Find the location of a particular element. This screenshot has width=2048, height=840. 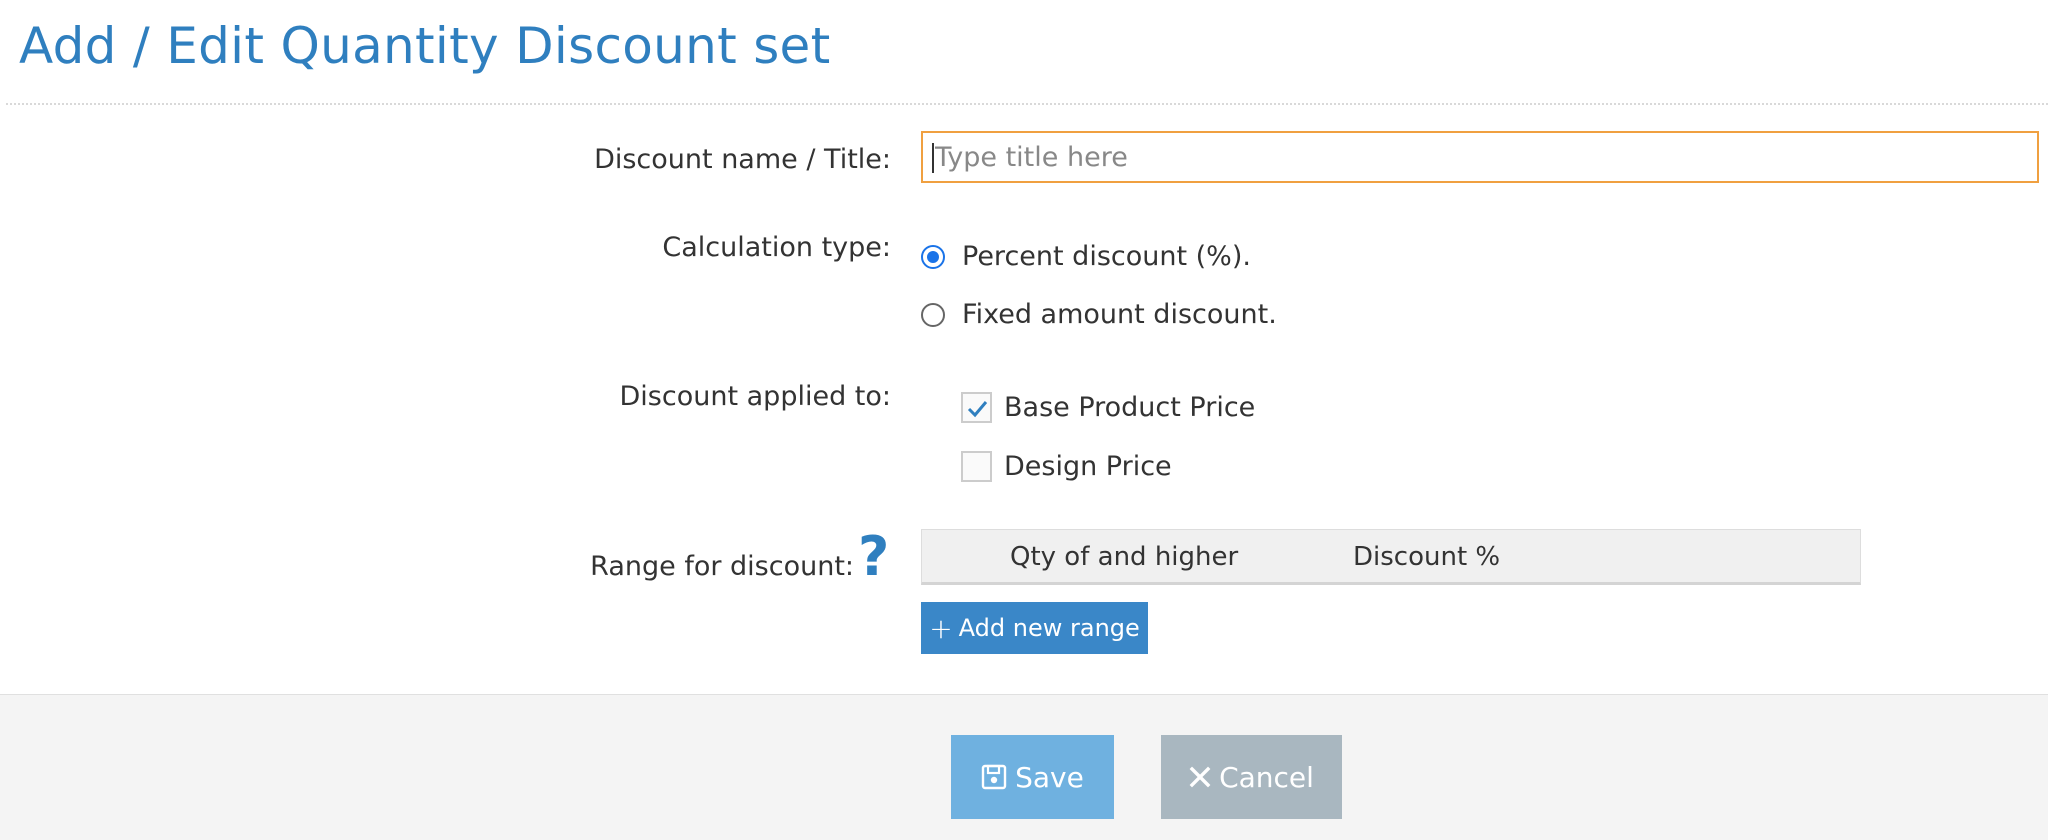

design-price-label: Design Price is located at coordinates (1088, 466).